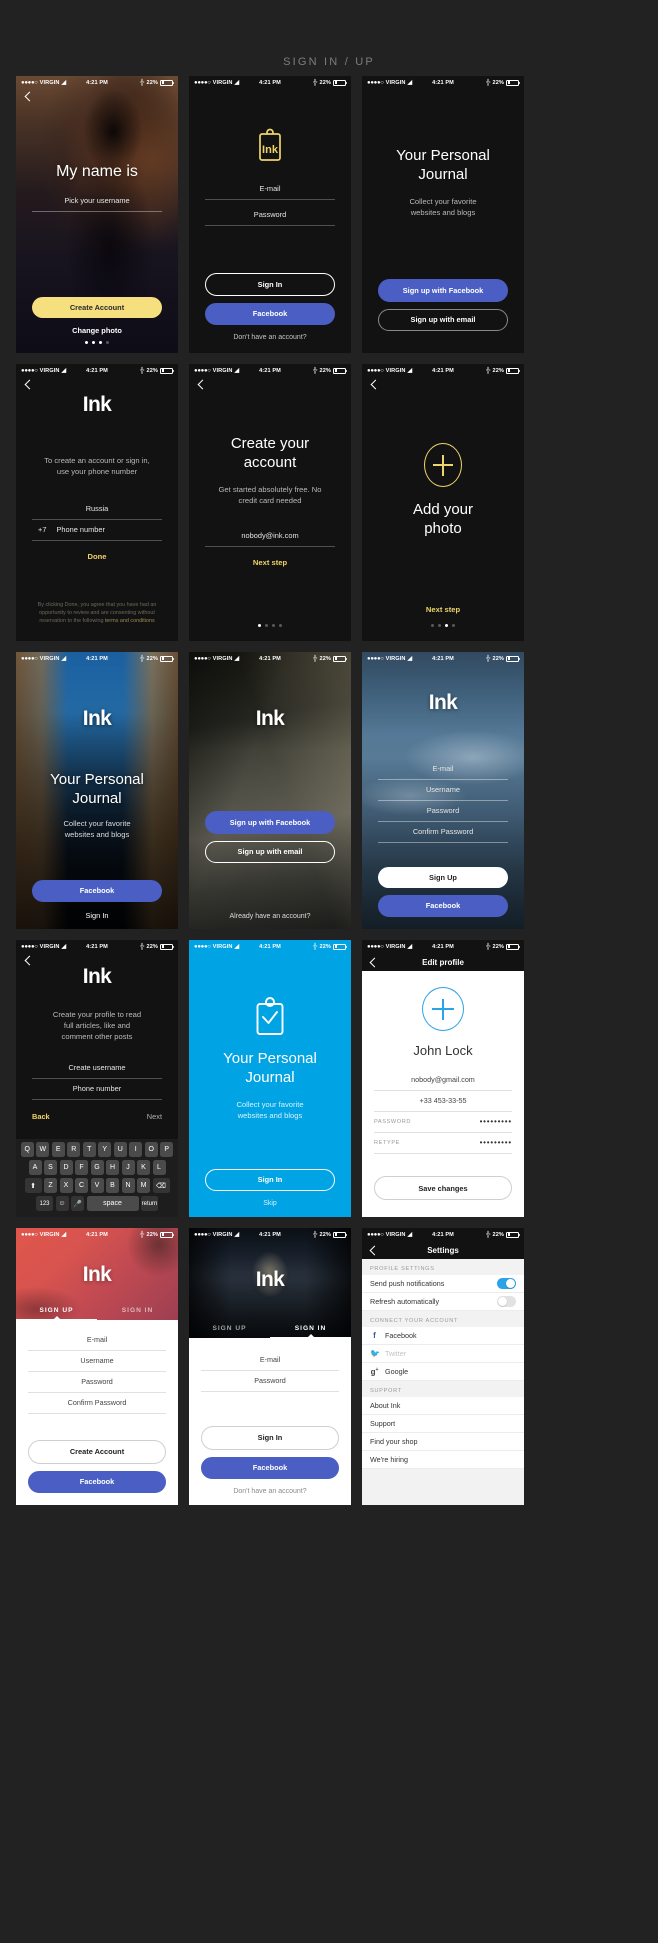  Describe the element at coordinates (506, 1301) in the screenshot. I see `refresh-automatically-toggle` at that location.